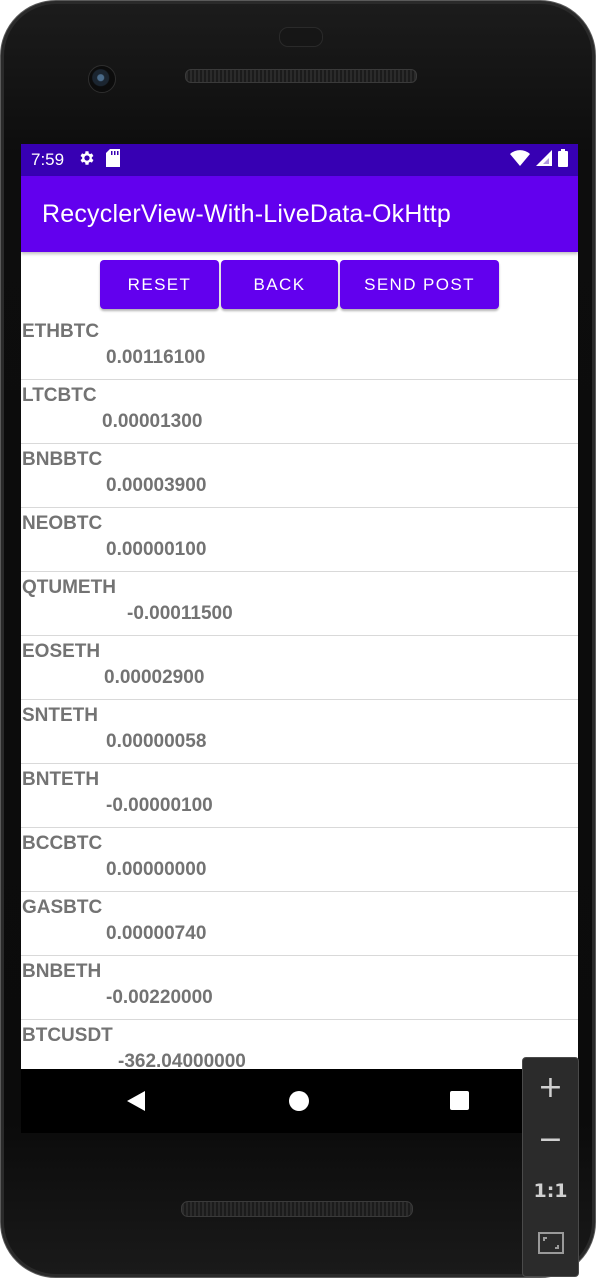 This screenshot has height=1278, width=596. Describe the element at coordinates (550, 1191) in the screenshot. I see `actual-size-button: 1:1` at that location.